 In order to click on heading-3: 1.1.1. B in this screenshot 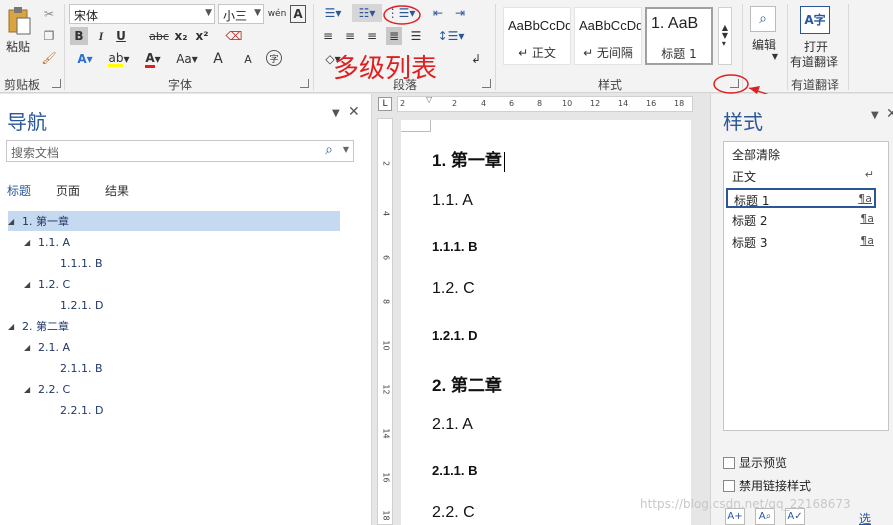, I will do `click(455, 246)`.